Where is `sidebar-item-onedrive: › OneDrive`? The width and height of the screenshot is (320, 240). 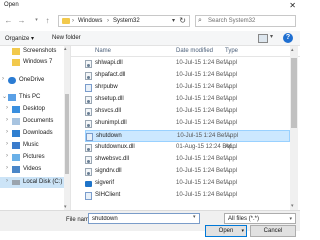
sidebar-item-onedrive: › OneDrive is located at coordinates (35, 80).